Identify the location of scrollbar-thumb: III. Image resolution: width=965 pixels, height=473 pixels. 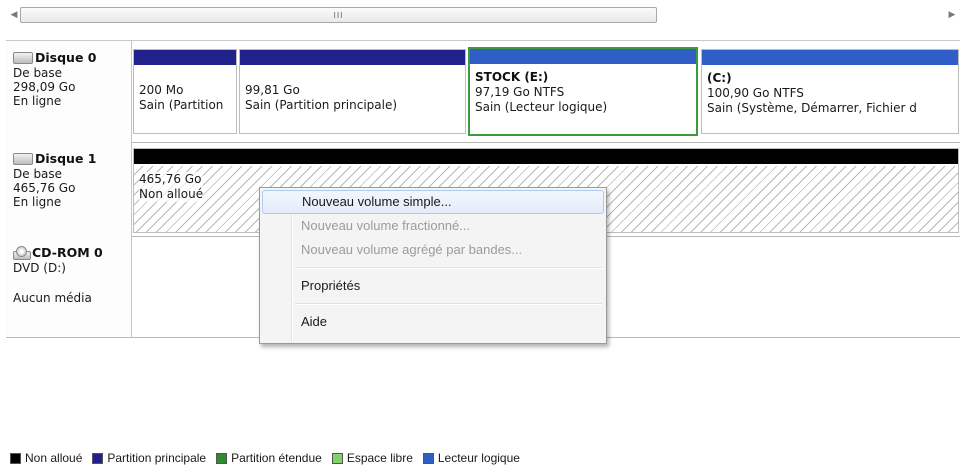
(338, 15).